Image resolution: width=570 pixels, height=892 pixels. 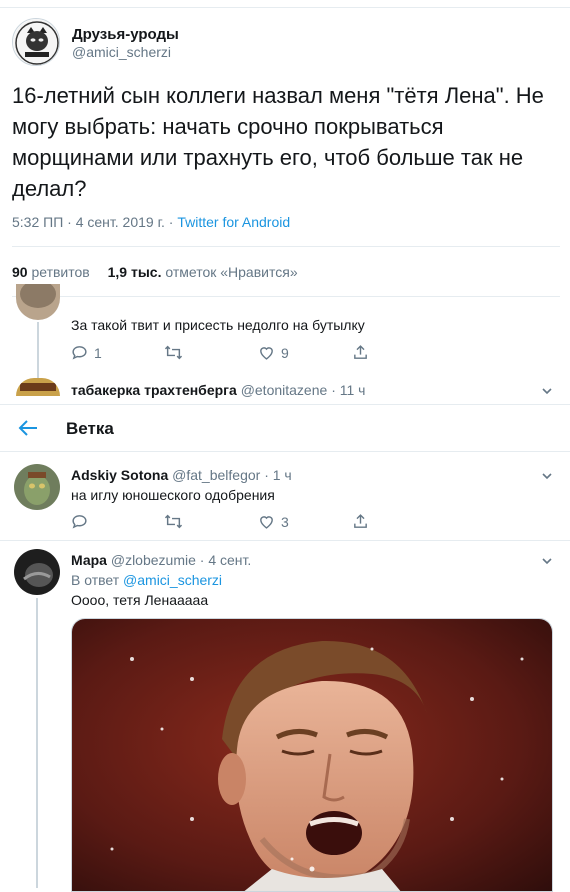 I want to click on likes-stat: 1,9 тыс. отметок «Нравится», so click(x=203, y=272).